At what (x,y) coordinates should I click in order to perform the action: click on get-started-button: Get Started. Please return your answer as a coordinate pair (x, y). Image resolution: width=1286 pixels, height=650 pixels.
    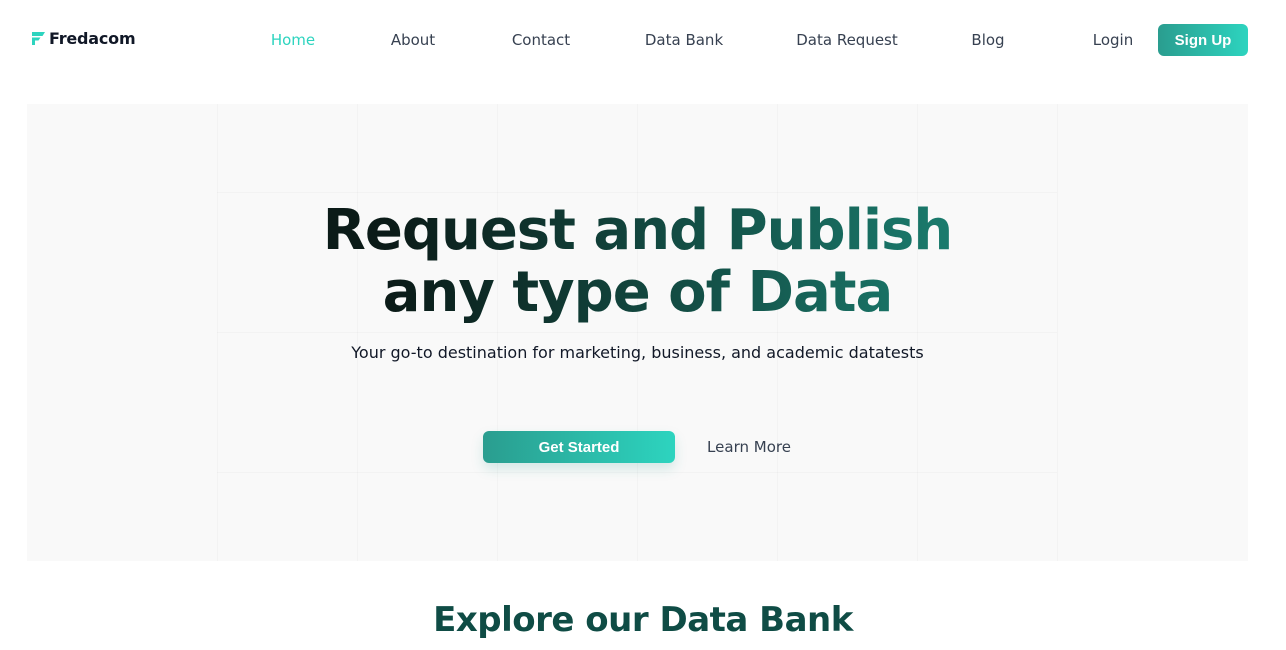
    Looking at the image, I should click on (579, 447).